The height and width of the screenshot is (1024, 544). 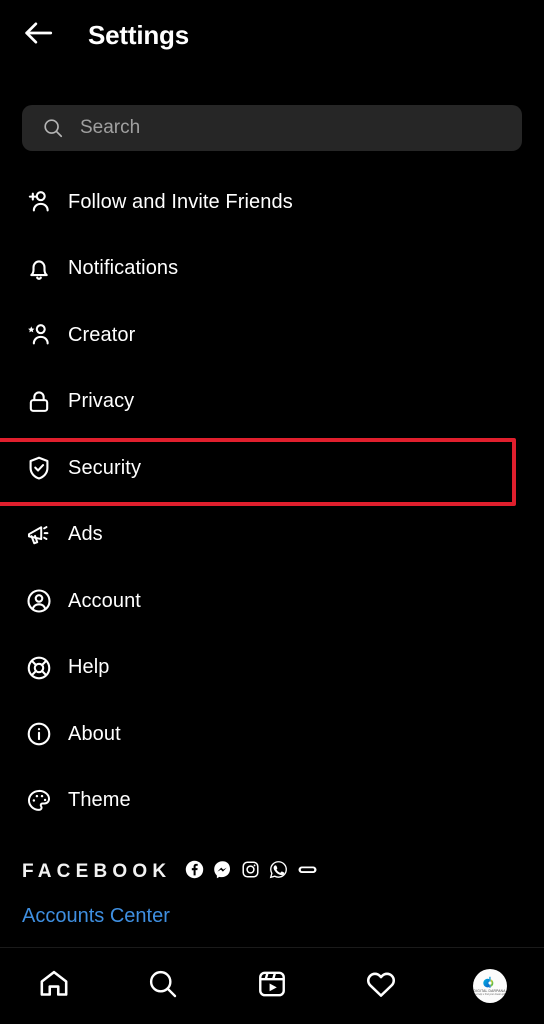 What do you see at coordinates (39, 601) in the screenshot?
I see `person-circle-icon` at bounding box center [39, 601].